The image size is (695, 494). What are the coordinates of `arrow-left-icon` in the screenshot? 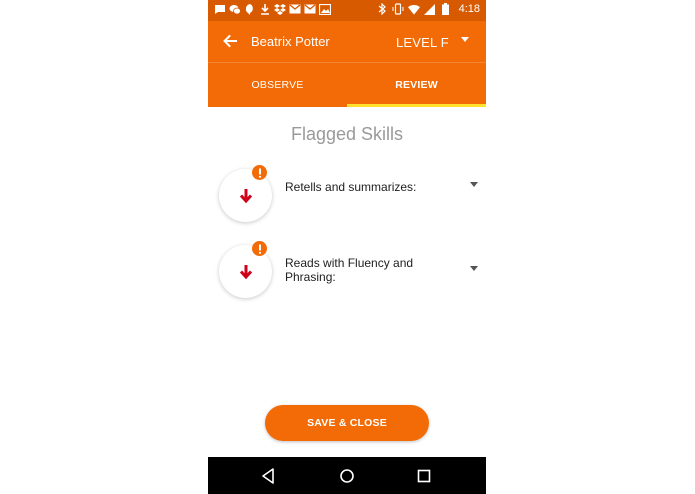 It's located at (230, 41).